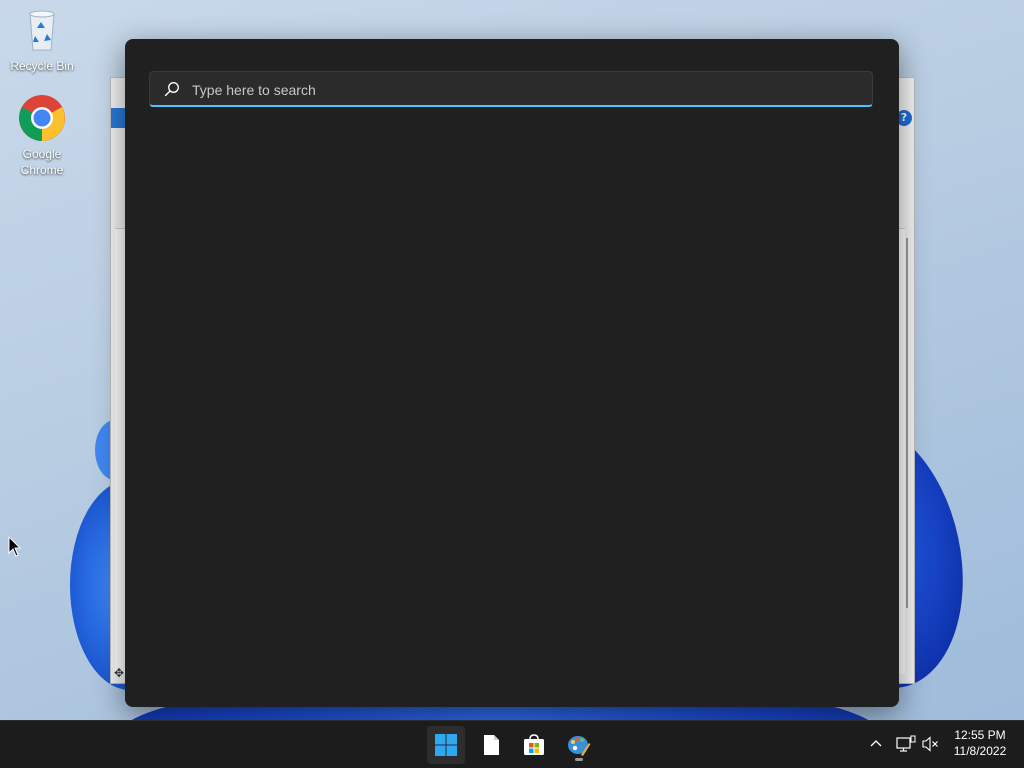 This screenshot has height=768, width=1024. Describe the element at coordinates (980, 743) in the screenshot. I see `taskbar-clock: 12:55 PM 11/8/2022` at that location.